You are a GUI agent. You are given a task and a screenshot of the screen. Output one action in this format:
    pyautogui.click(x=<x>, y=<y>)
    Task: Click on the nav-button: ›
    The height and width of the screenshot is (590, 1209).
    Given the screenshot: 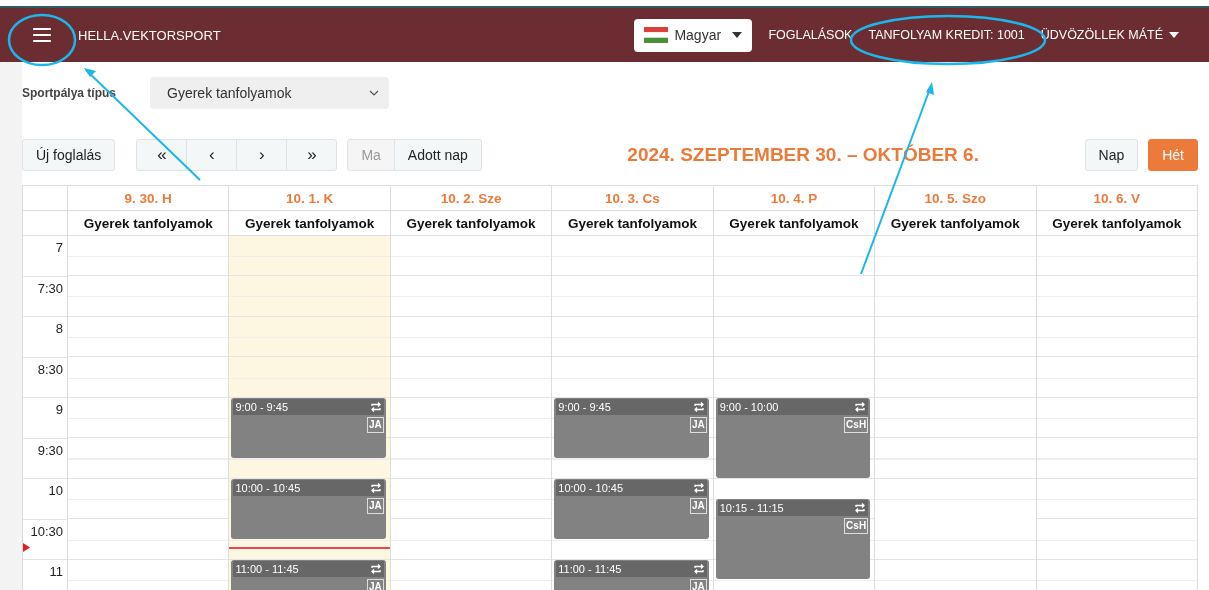 What is the action you would take?
    pyautogui.click(x=262, y=155)
    